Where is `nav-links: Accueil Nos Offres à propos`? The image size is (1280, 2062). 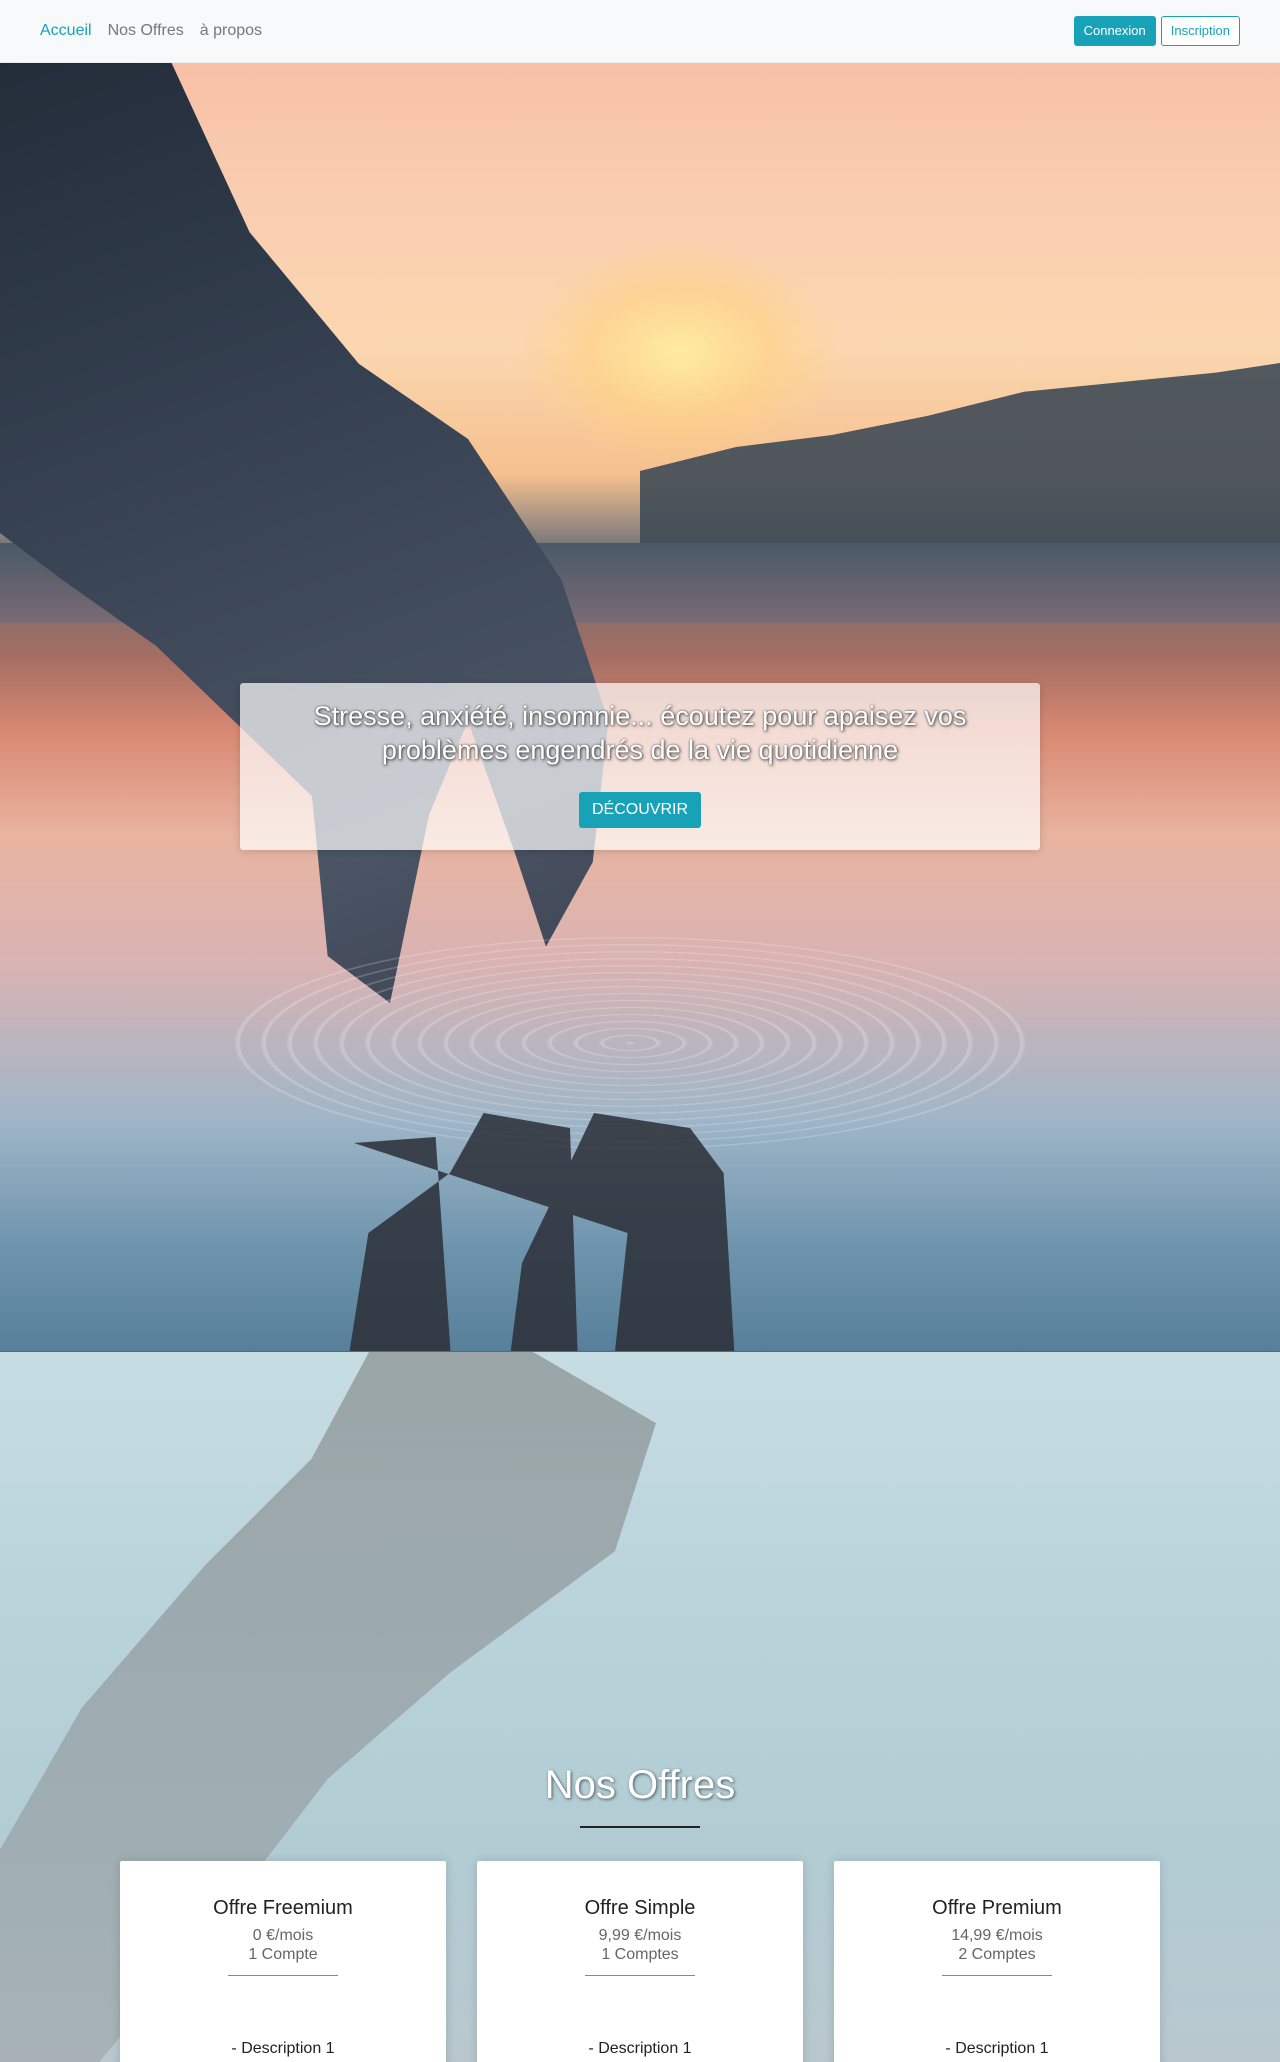 nav-links: Accueil Nos Offres à propos is located at coordinates (151, 31).